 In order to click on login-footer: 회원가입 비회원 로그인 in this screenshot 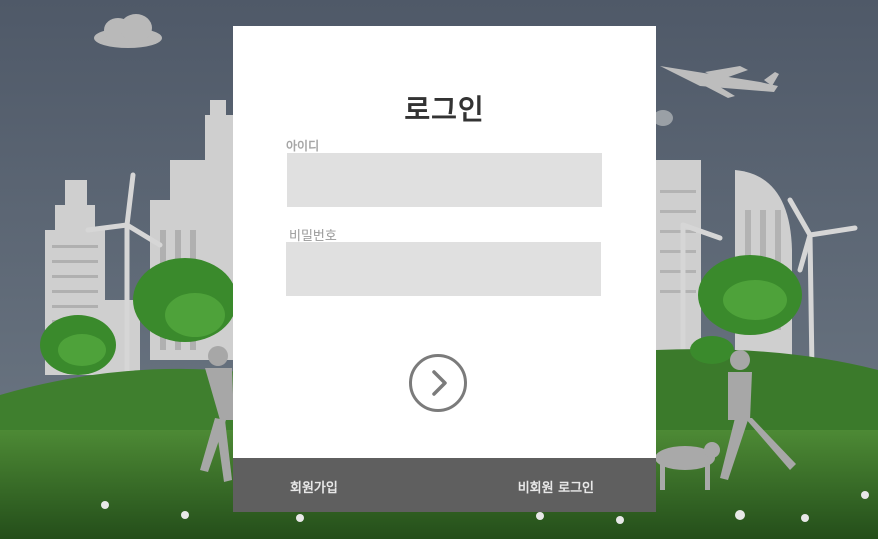, I will do `click(444, 485)`.